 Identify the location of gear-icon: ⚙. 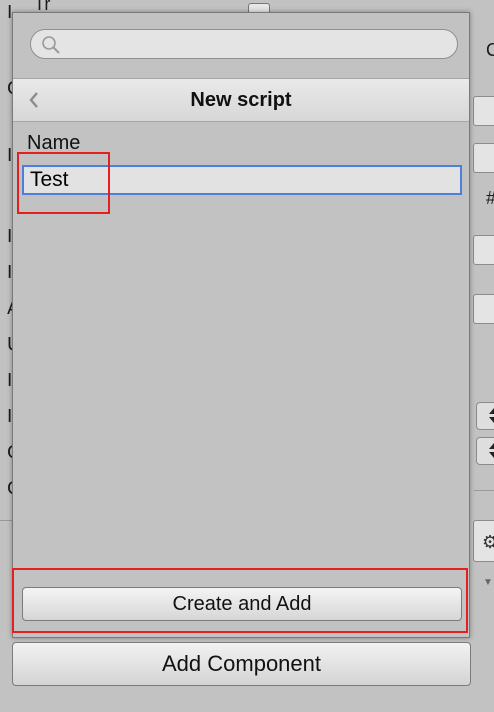
(488, 542).